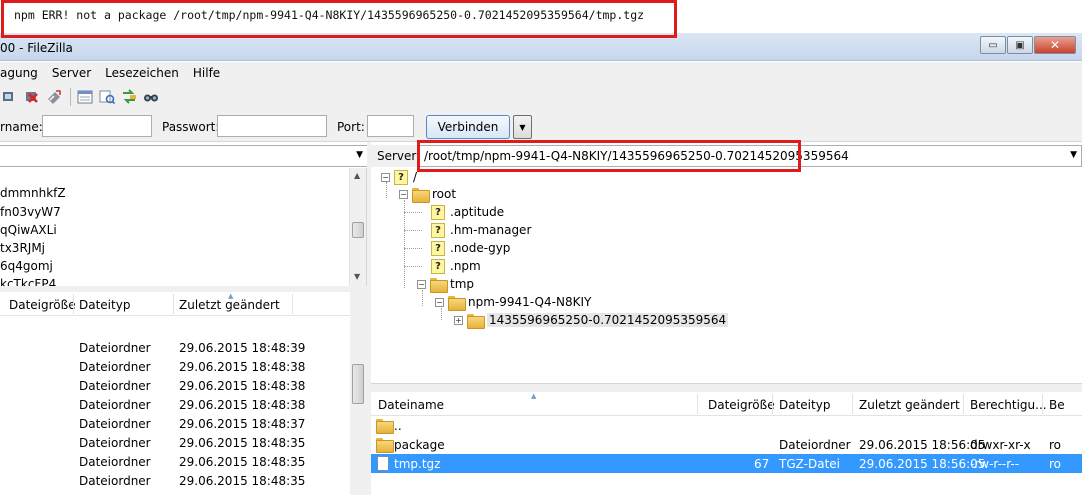  Describe the element at coordinates (415, 177) in the screenshot. I see `tree-node-label: /` at that location.